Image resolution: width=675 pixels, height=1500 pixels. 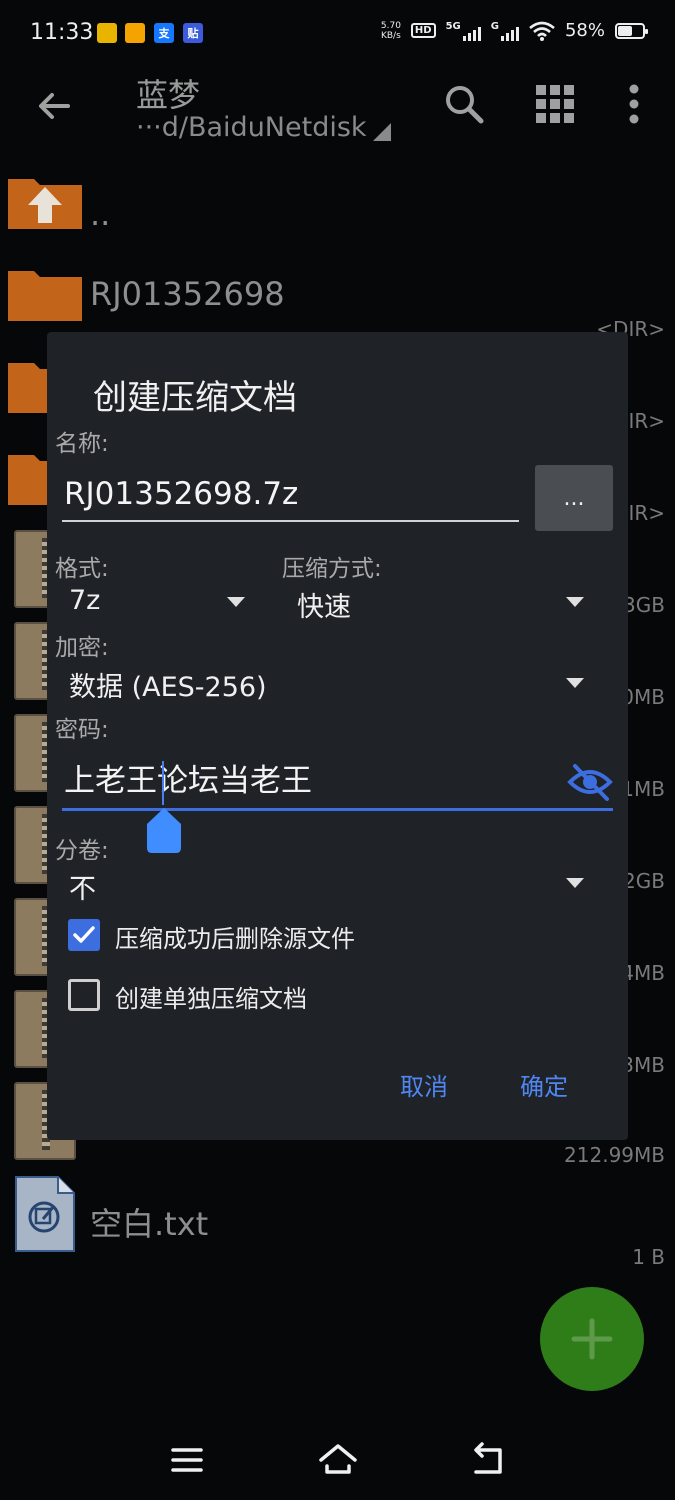 What do you see at coordinates (464, 104) in the screenshot?
I see `search-icon` at bounding box center [464, 104].